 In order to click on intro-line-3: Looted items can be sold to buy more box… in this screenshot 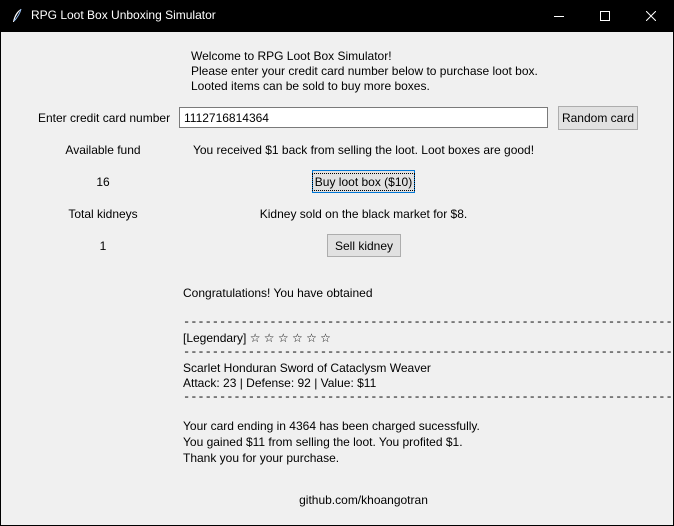, I will do `click(310, 86)`.